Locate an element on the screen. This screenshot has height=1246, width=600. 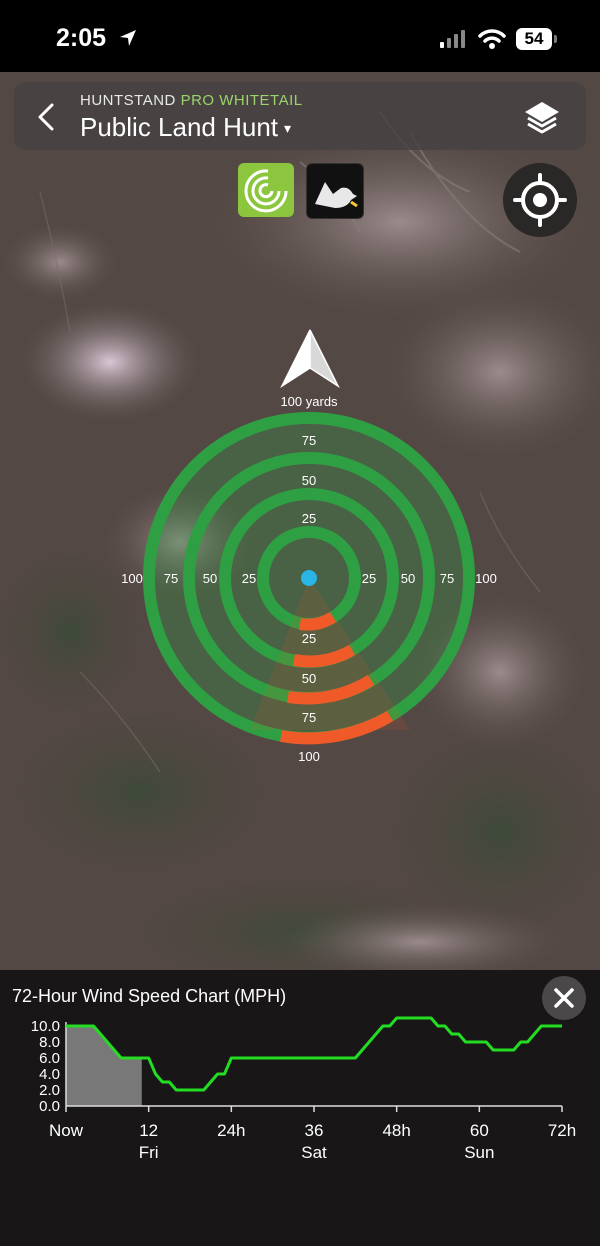
y-tick-label: 10.0 is located at coordinates (45, 1026).